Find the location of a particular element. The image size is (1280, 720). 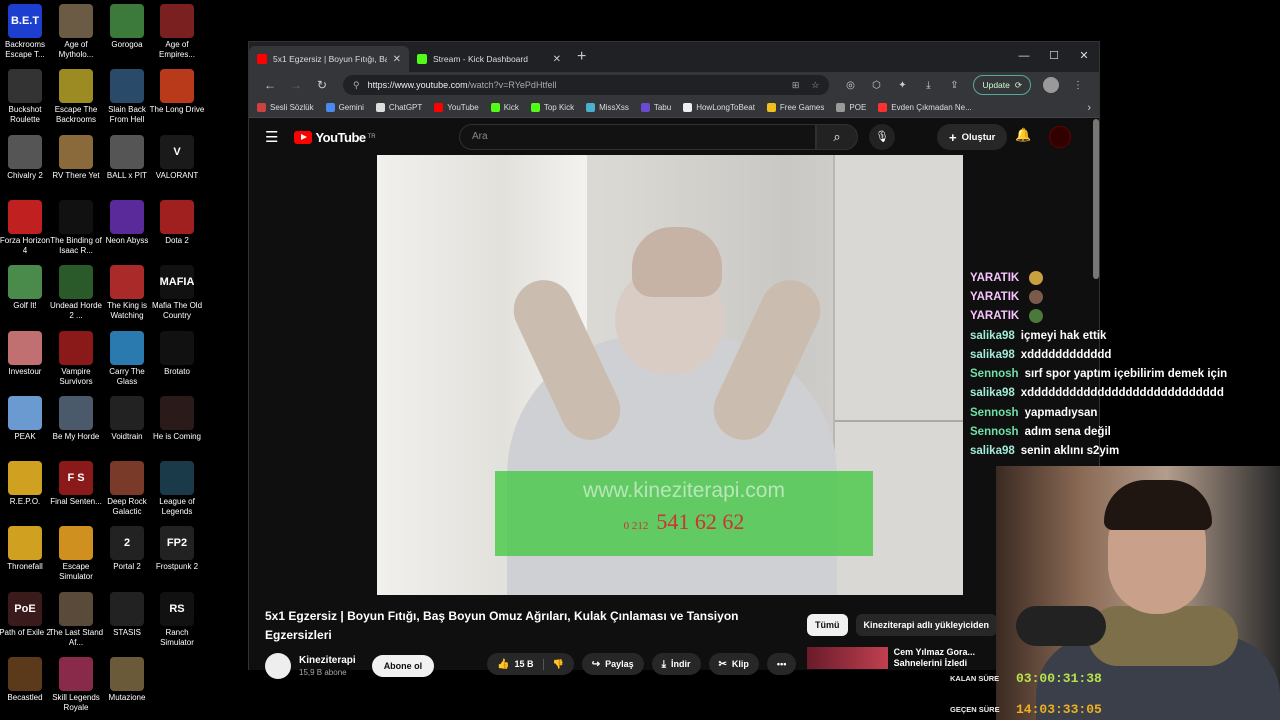

desktop-icon: Deep Rock Galactic is located at coordinates (127, 487).